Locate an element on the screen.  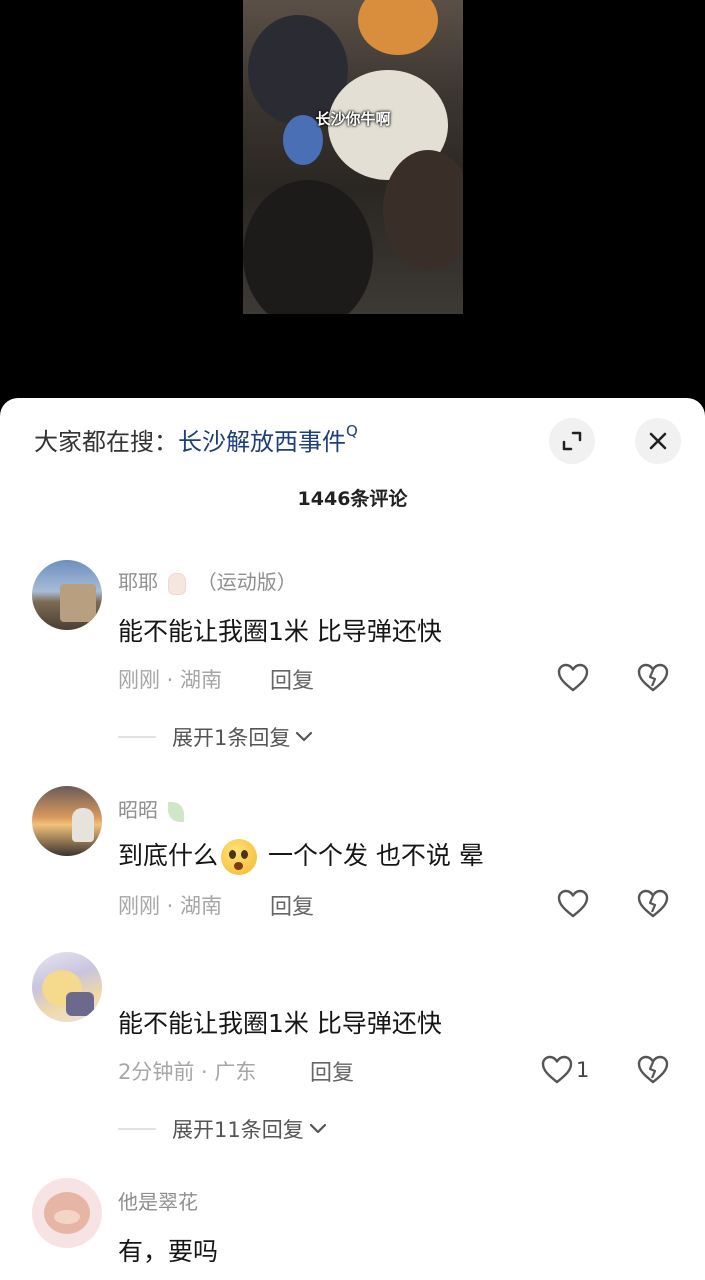
comment-text: 有，要吗 is located at coordinates (168, 1251).